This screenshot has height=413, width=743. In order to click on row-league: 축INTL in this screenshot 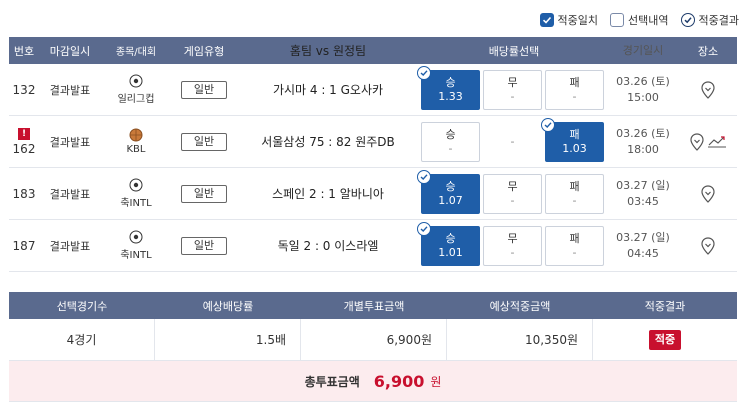, I will do `click(136, 193)`.